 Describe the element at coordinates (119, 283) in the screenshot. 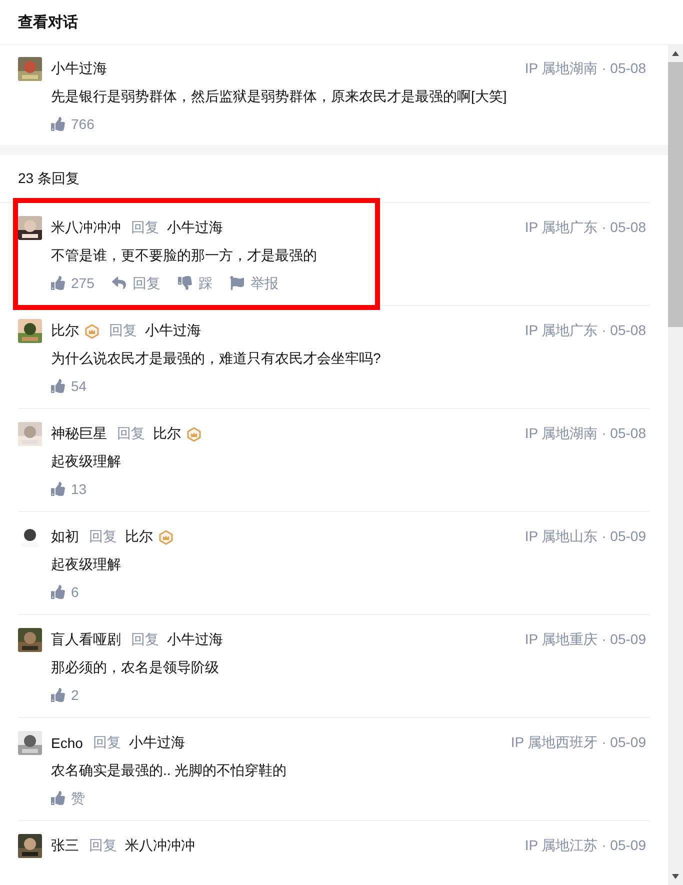

I see `reply-arrow-icon` at that location.